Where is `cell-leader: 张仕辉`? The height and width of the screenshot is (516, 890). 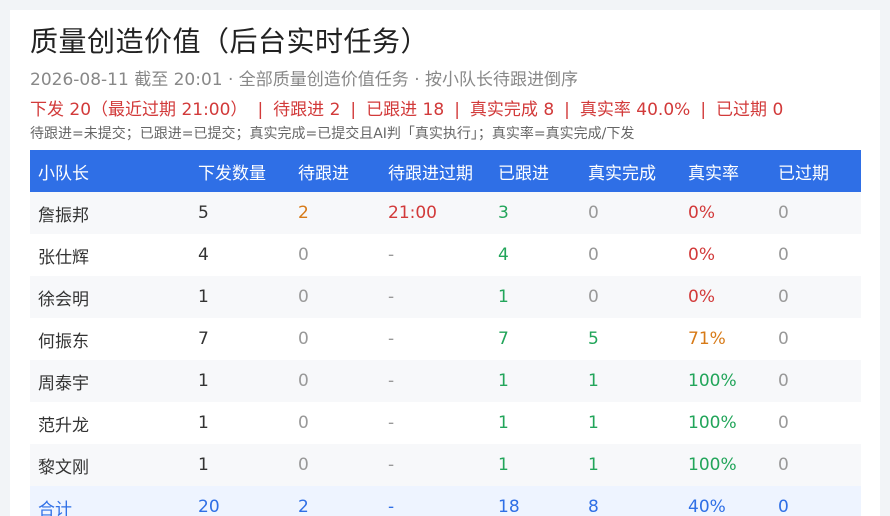
cell-leader: 张仕辉 is located at coordinates (110, 255).